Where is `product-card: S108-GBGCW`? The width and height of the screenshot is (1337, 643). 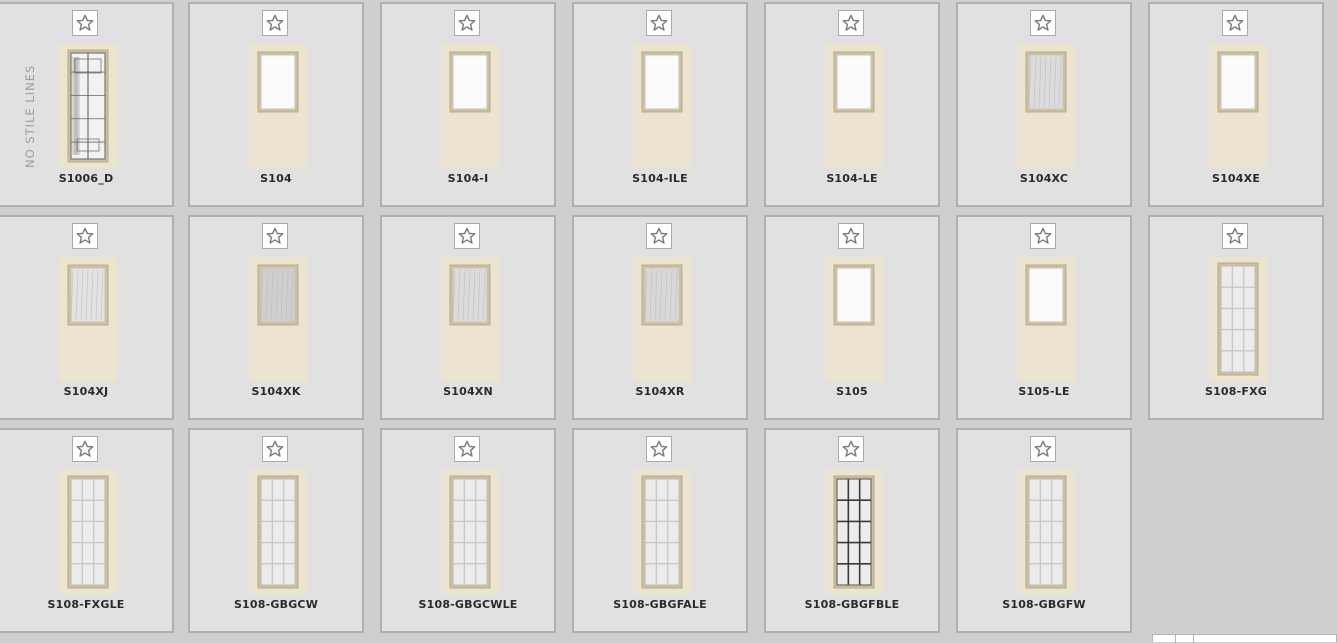
product-card: S108-GBGCW is located at coordinates (276, 530).